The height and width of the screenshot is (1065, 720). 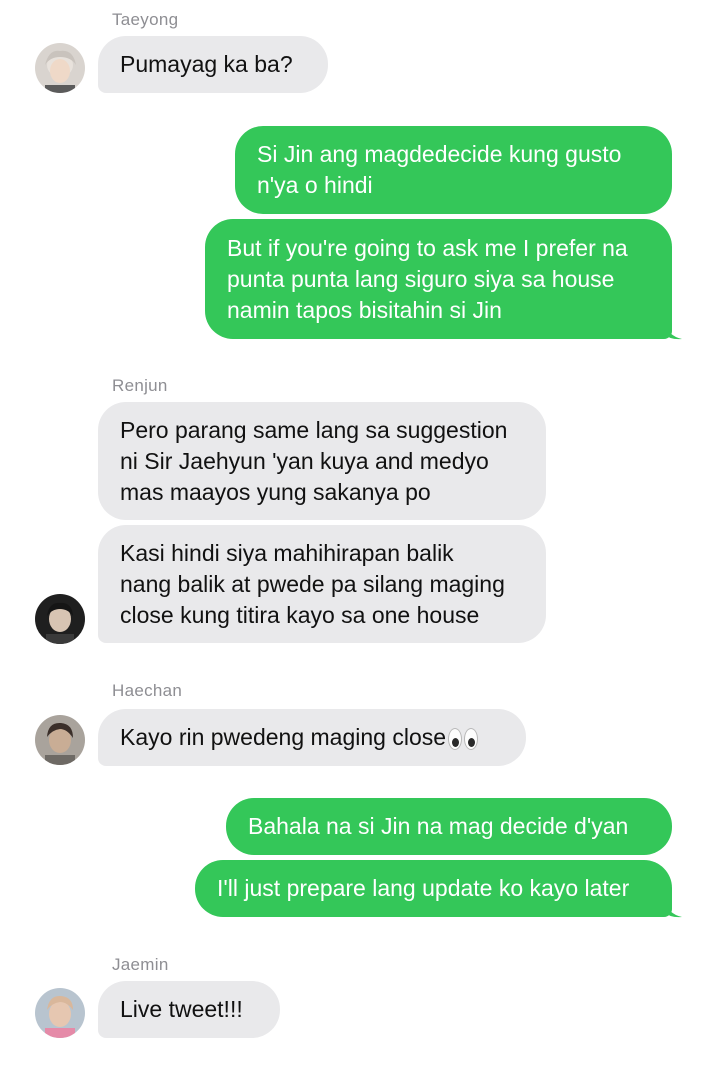 I want to click on message-bubble-outgoing-3: Bahala na si Jin na mag decide d'yan, so click(x=449, y=826).